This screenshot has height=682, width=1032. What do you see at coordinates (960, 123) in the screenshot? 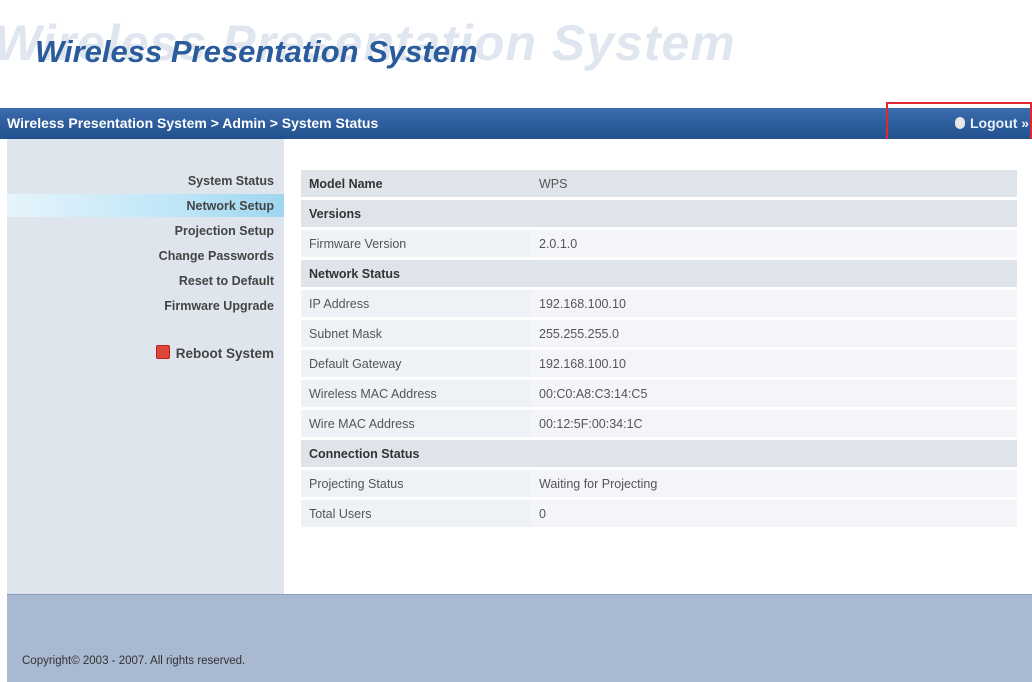
I see `user-icon` at bounding box center [960, 123].